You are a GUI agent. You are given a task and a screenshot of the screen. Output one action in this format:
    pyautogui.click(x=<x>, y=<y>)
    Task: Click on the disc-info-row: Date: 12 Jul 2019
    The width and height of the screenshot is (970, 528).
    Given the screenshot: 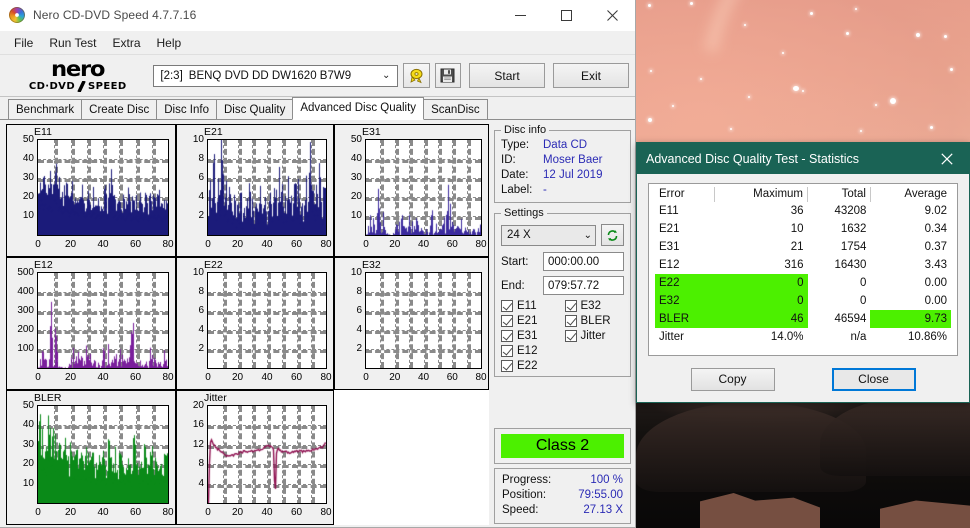 What is the action you would take?
    pyautogui.click(x=562, y=175)
    